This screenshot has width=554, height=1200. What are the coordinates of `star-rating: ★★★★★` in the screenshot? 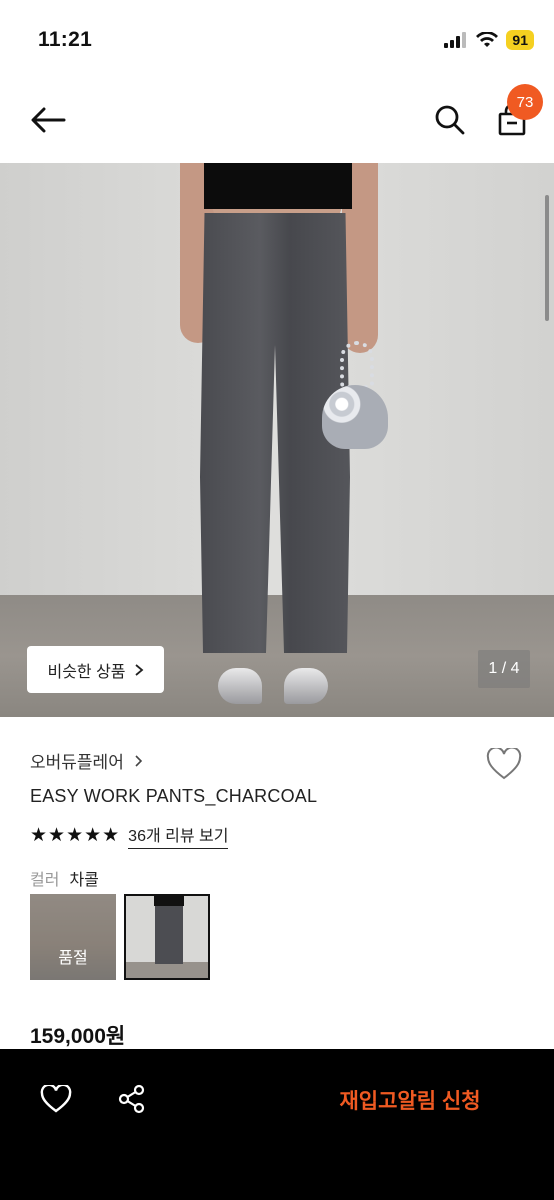 It's located at (75, 835).